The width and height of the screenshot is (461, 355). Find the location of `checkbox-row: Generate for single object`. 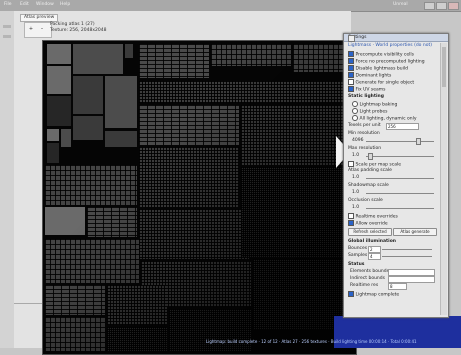

checkbox-row: Generate for single object is located at coordinates (381, 82).